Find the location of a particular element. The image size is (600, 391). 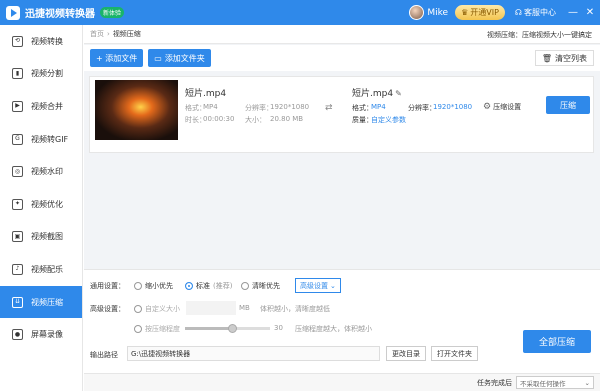

avatar is located at coordinates (417, 12).